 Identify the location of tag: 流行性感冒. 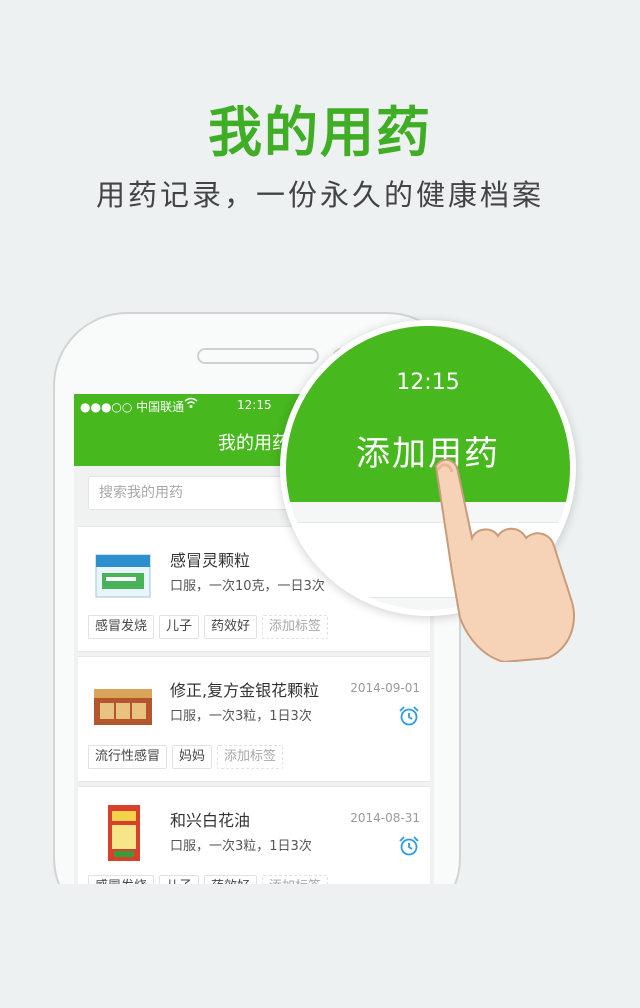
(128, 757).